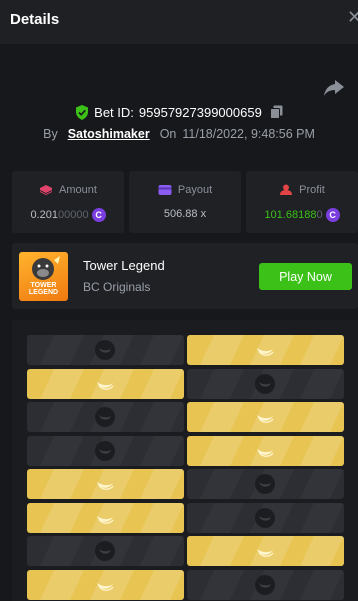  Describe the element at coordinates (319, 215) in the screenshot. I see `profit-value-trailing: 0` at that location.